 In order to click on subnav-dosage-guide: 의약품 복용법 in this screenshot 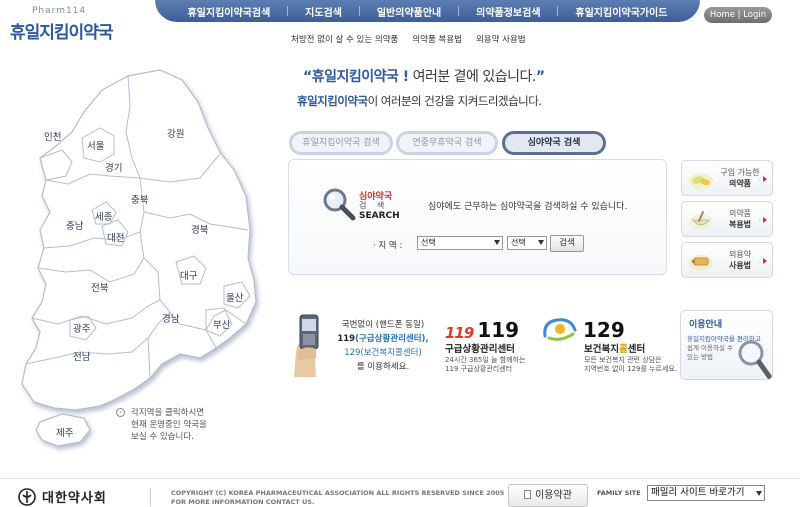, I will do `click(437, 39)`.